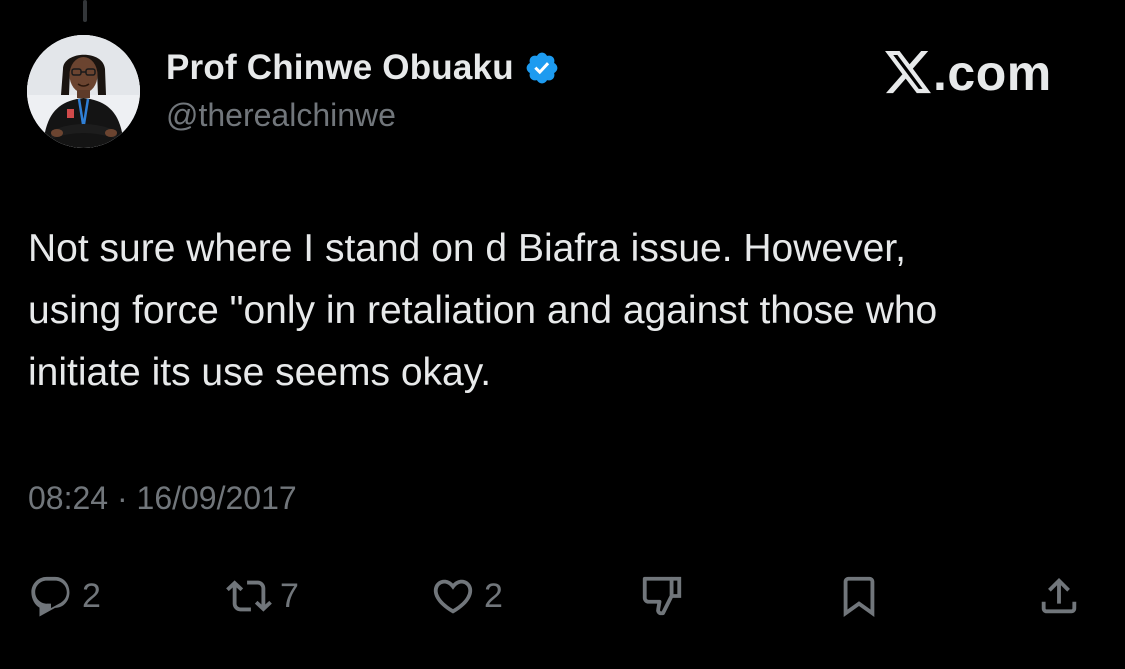 The width and height of the screenshot is (1125, 669). I want to click on x-logo-icon, so click(908, 73).